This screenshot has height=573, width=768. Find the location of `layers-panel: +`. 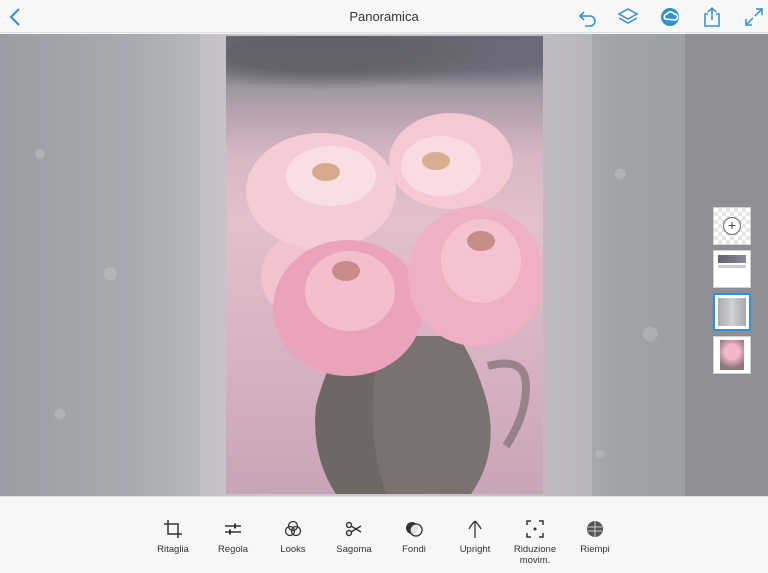

layers-panel: + is located at coordinates (732, 293).